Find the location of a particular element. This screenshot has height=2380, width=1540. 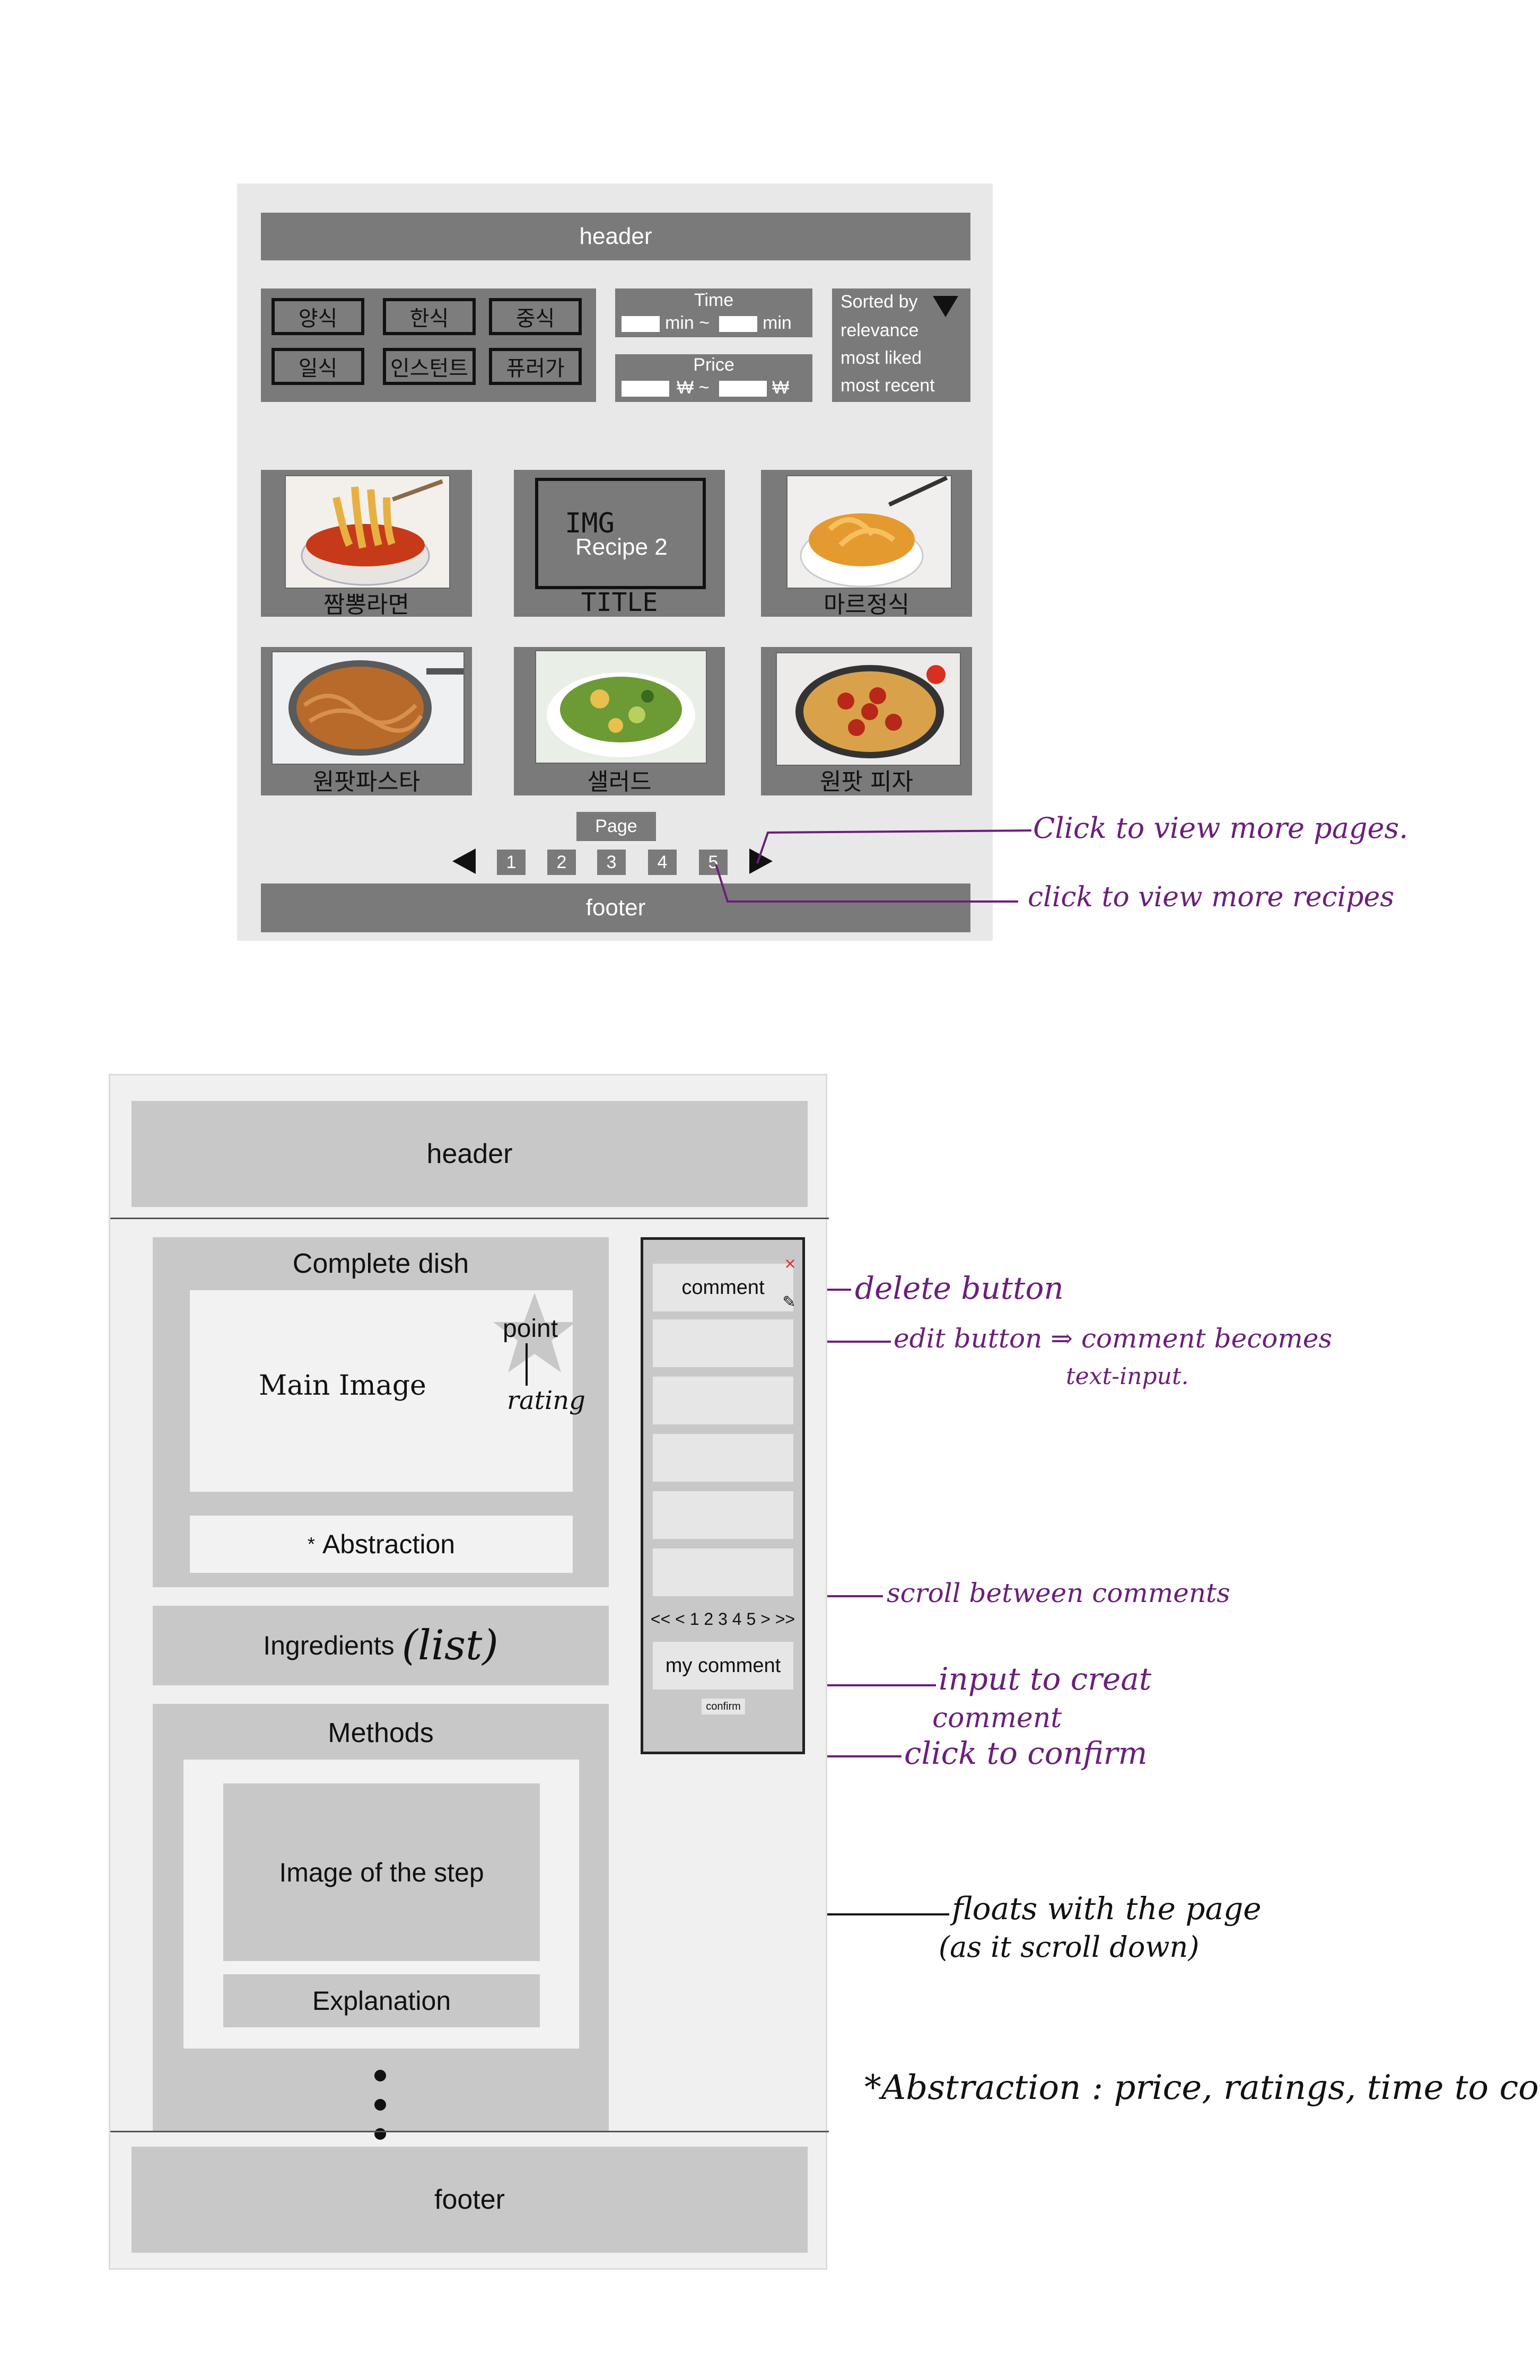

header-bar: header is located at coordinates (470, 1154).